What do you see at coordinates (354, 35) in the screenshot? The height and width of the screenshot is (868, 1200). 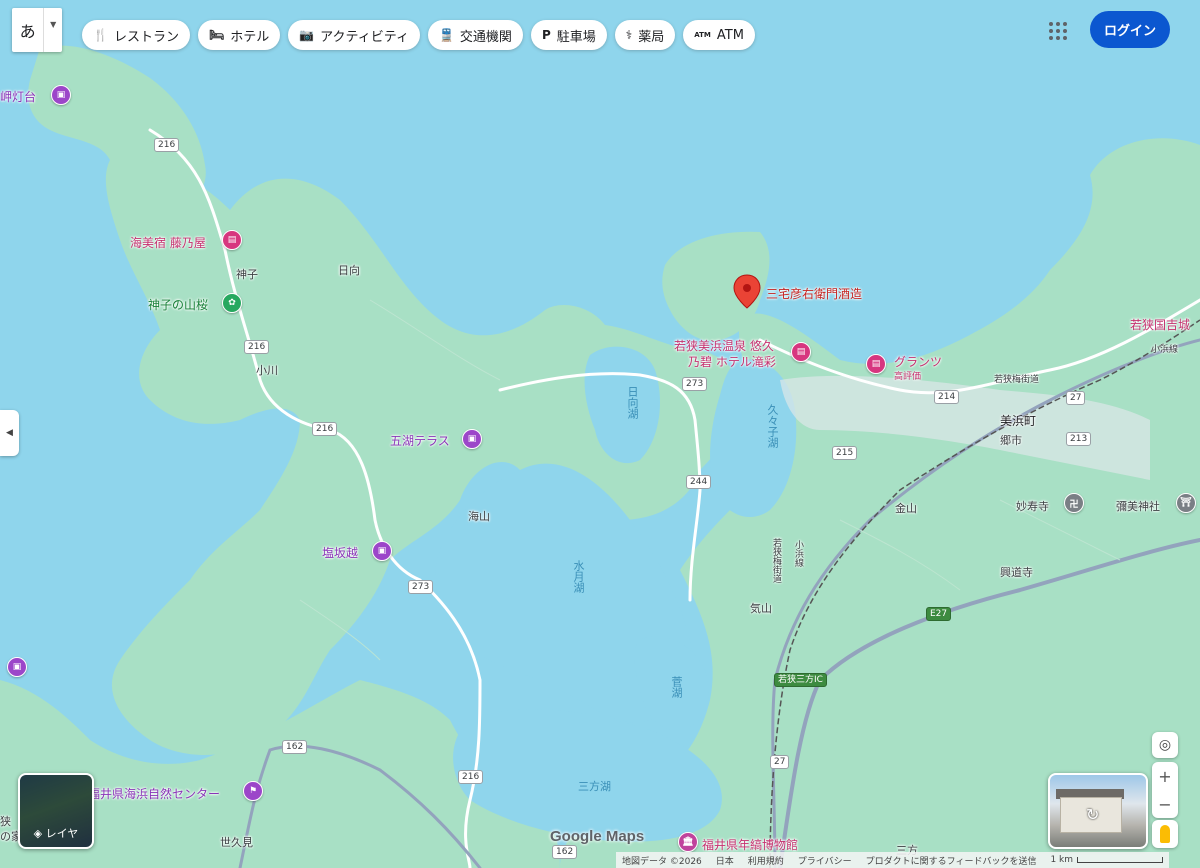 I see `chip-activity: 📷 アクティビティ` at bounding box center [354, 35].